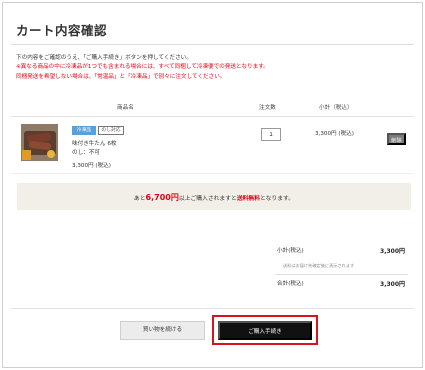  I want to click on free-shipping-banner: あと6,700円以上ご購入されますと送料無料となります。, so click(214, 196).